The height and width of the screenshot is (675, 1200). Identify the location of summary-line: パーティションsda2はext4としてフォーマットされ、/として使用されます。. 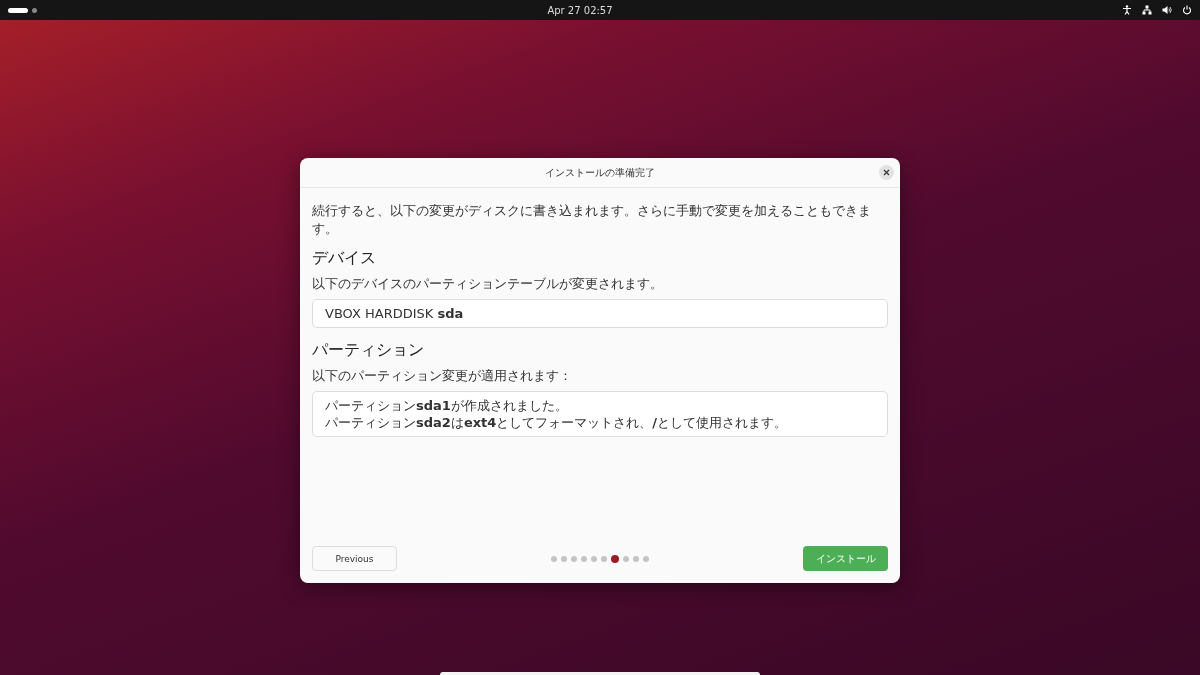
(557, 422).